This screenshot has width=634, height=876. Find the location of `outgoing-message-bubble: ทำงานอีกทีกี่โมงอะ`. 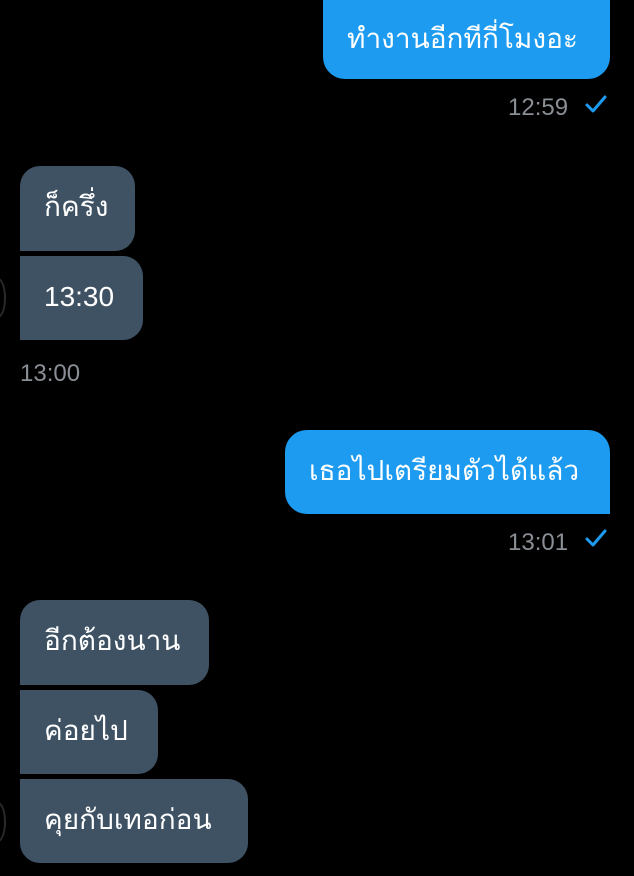

outgoing-message-bubble: ทำงานอีกทีกี่โมงอะ is located at coordinates (466, 39).